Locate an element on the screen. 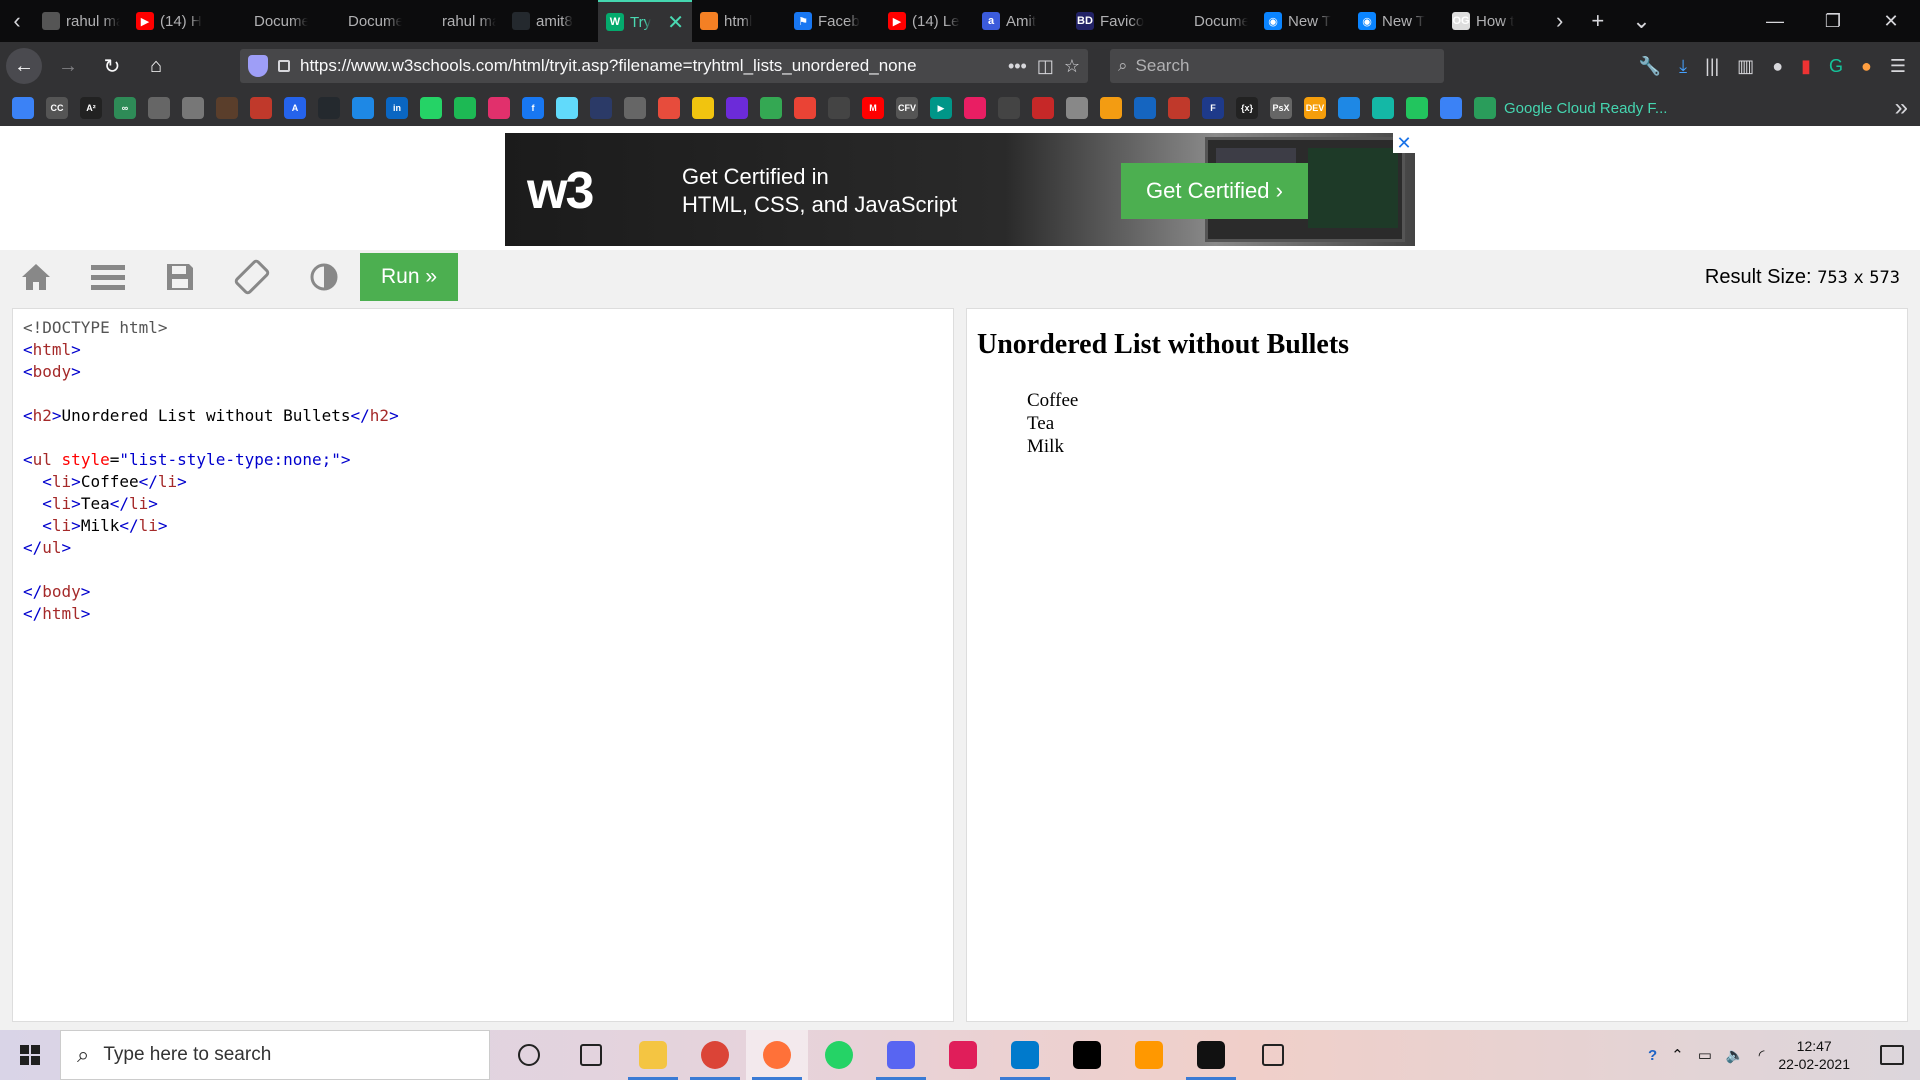  bookmark-icon: CFV is located at coordinates (907, 108).